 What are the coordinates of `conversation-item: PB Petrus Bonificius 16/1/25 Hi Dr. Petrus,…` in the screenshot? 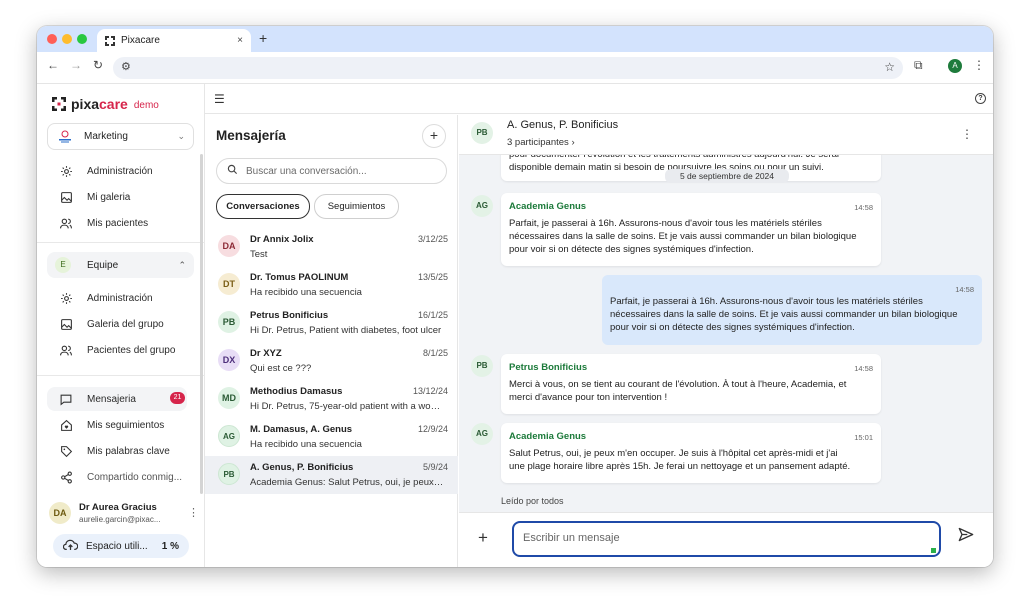 It's located at (331, 323).